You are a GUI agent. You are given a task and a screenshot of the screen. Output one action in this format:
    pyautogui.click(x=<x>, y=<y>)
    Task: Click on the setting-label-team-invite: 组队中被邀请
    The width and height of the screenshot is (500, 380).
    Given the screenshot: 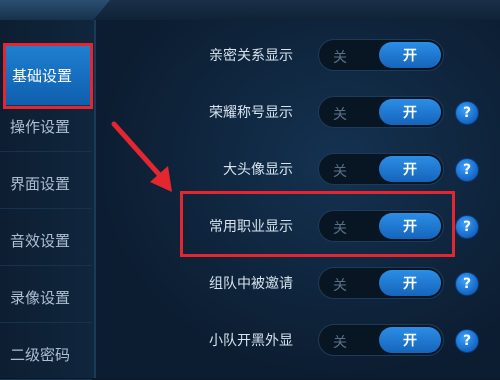 What is the action you would take?
    pyautogui.click(x=251, y=284)
    